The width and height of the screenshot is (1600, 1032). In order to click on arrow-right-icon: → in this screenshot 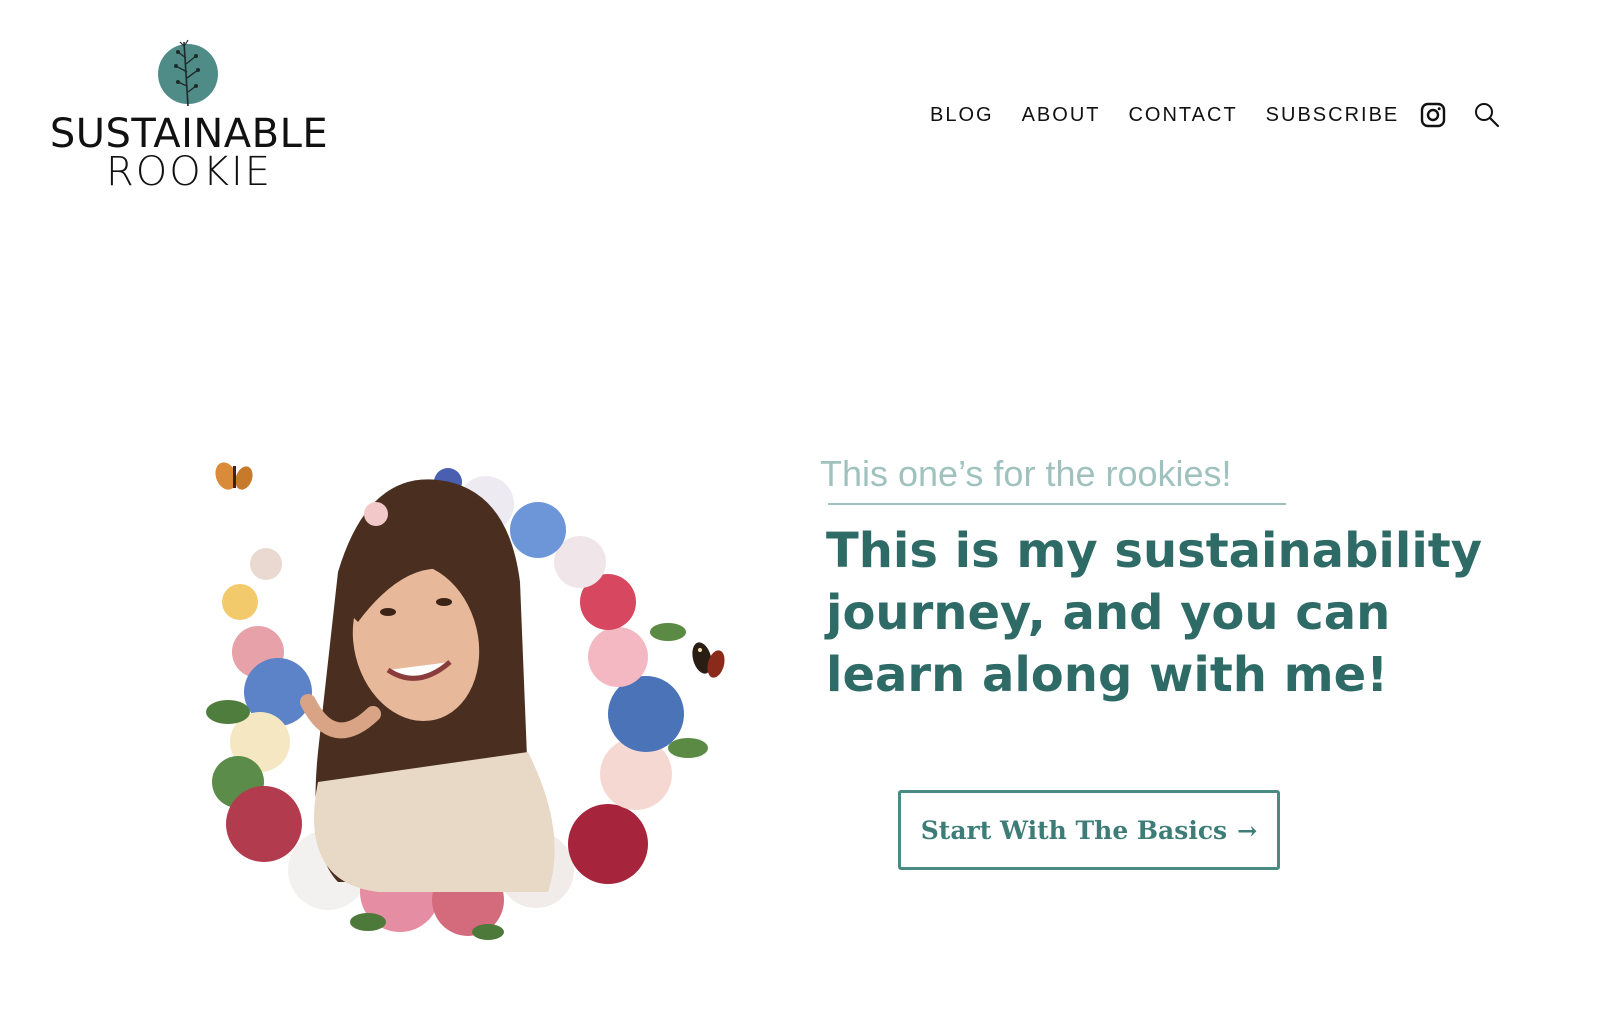, I will do `click(1247, 830)`.